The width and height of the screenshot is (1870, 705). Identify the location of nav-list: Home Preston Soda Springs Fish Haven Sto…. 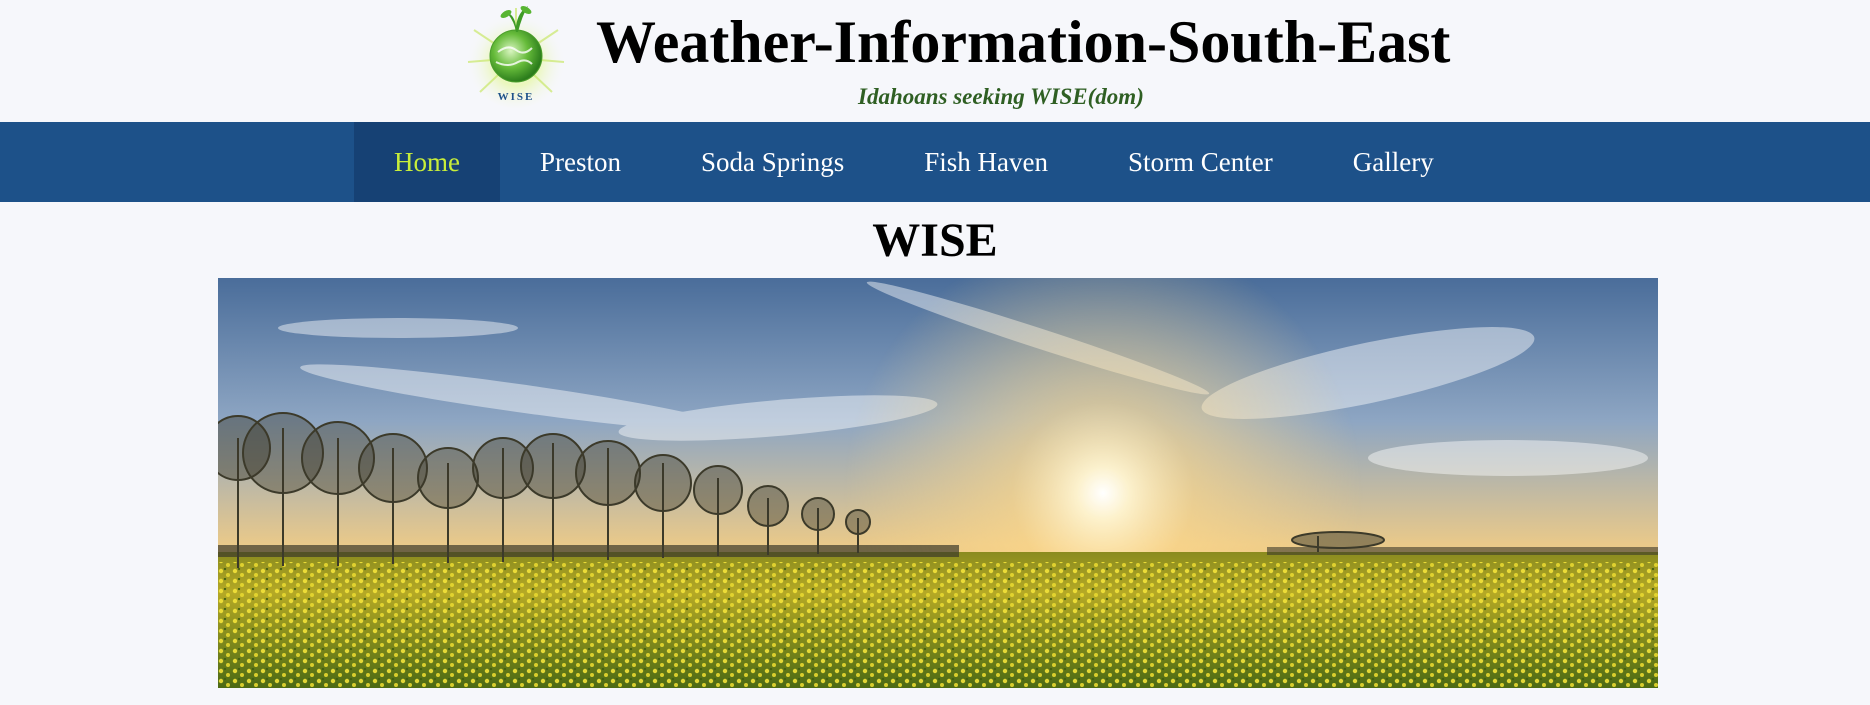
(914, 162).